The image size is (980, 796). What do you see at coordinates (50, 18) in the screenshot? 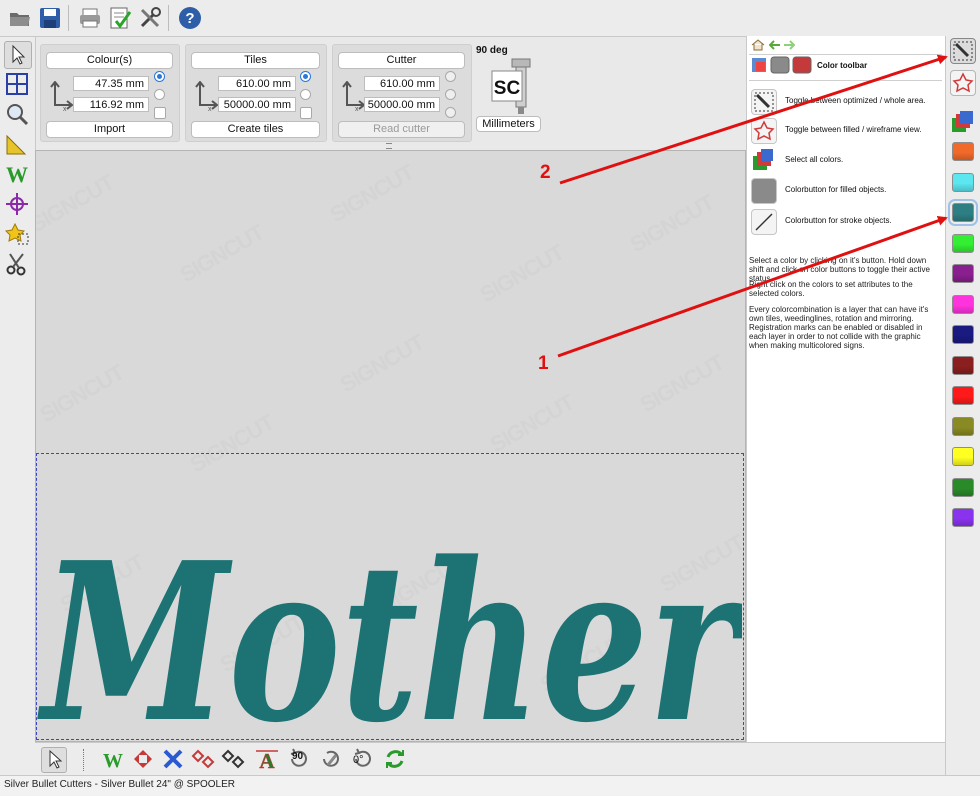
I see `save-icon` at bounding box center [50, 18].